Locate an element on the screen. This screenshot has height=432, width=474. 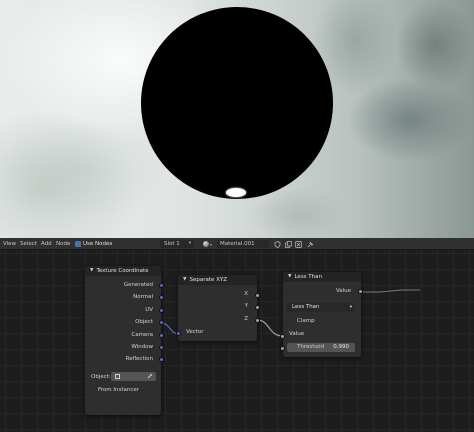
browse-material-button: ▾ is located at coordinates (209, 244).